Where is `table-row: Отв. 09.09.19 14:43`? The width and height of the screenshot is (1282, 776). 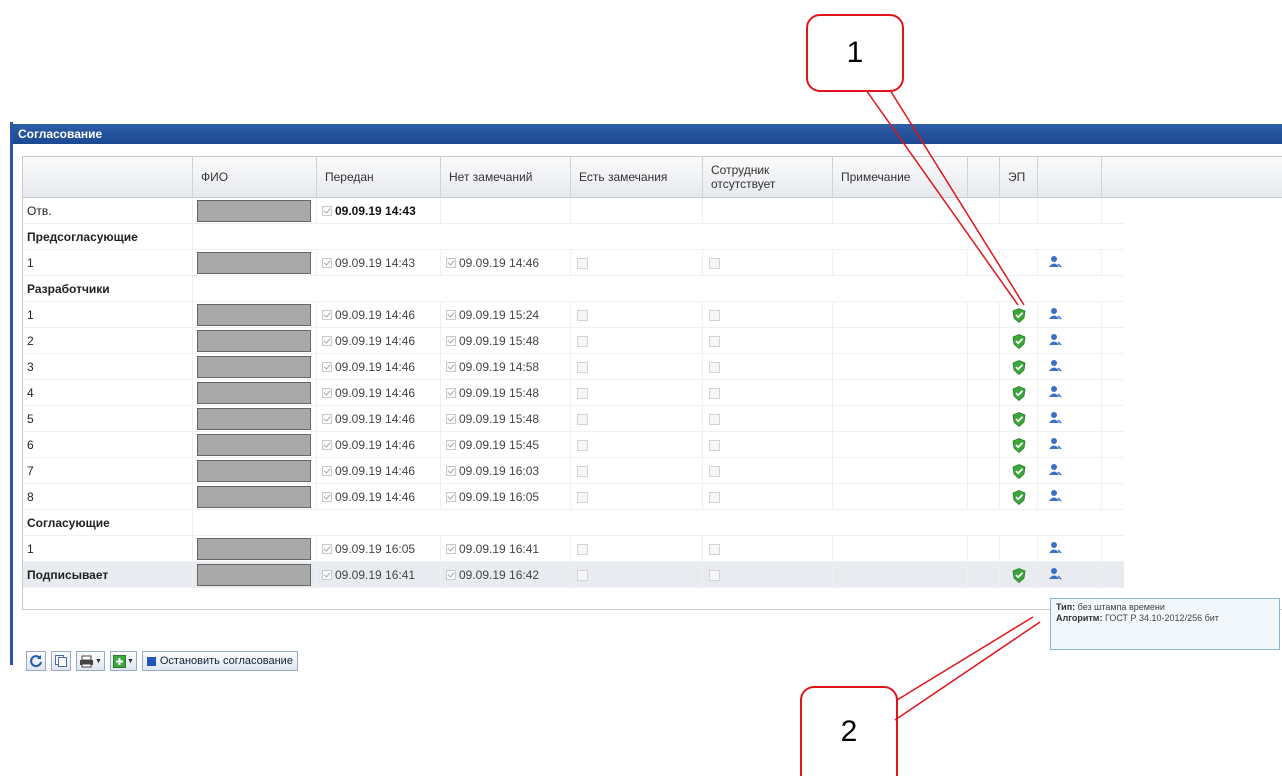 table-row: Отв. 09.09.19 14:43 is located at coordinates (573, 211).